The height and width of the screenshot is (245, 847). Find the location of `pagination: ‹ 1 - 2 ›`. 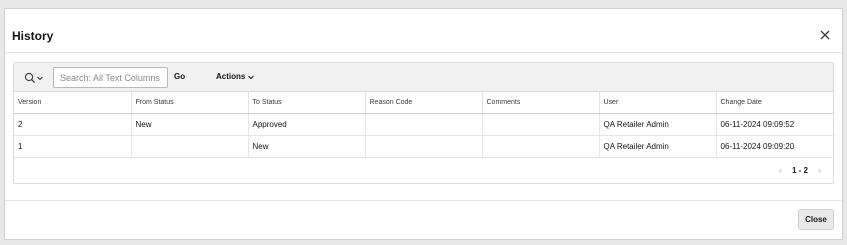

pagination: ‹ 1 - 2 › is located at coordinates (800, 170).